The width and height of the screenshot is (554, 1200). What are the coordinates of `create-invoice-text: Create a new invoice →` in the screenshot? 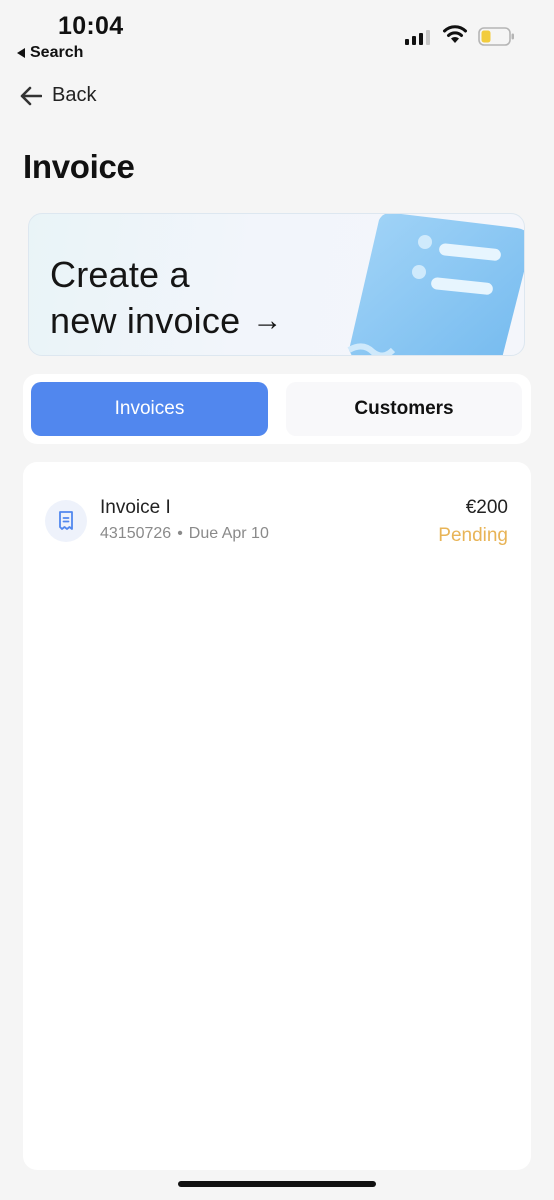 It's located at (166, 298).